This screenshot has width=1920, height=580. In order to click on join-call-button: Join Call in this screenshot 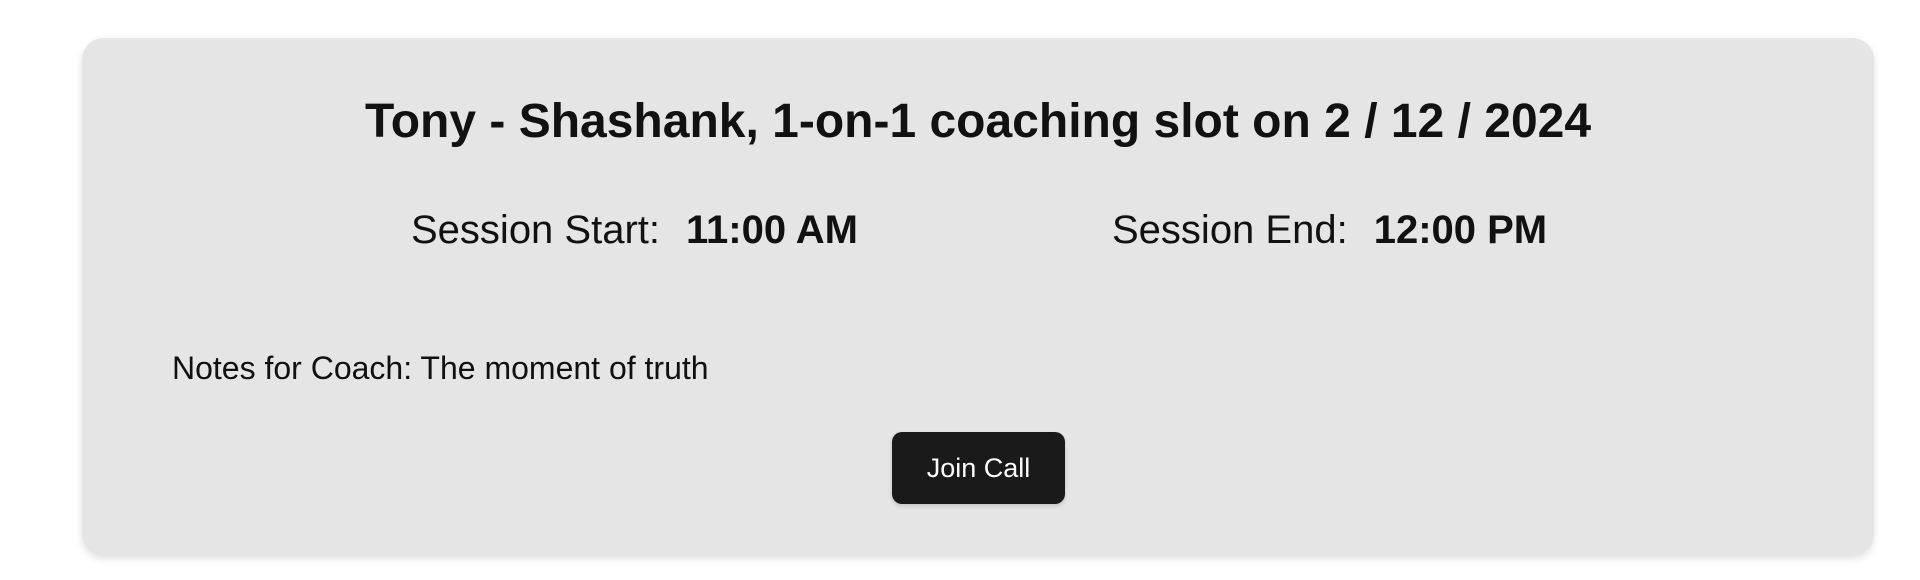, I will do `click(978, 468)`.